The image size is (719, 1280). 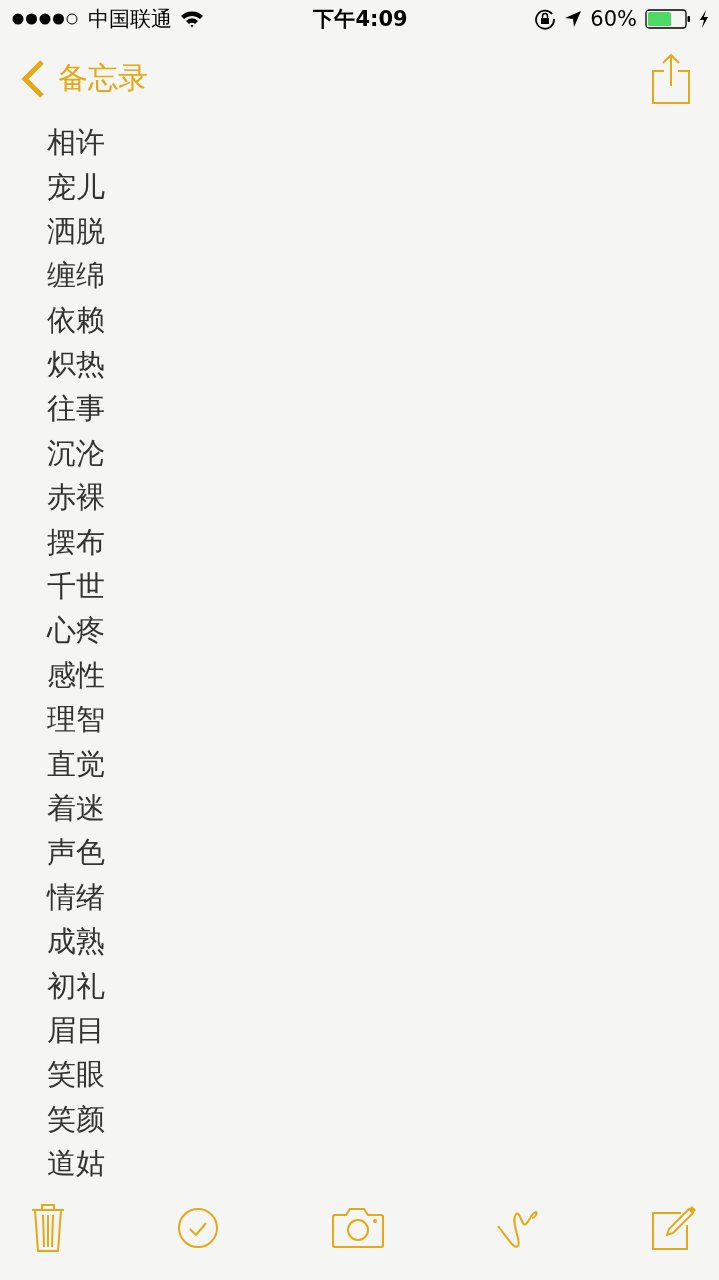 I want to click on note-line: 缠绵, so click(x=76, y=276).